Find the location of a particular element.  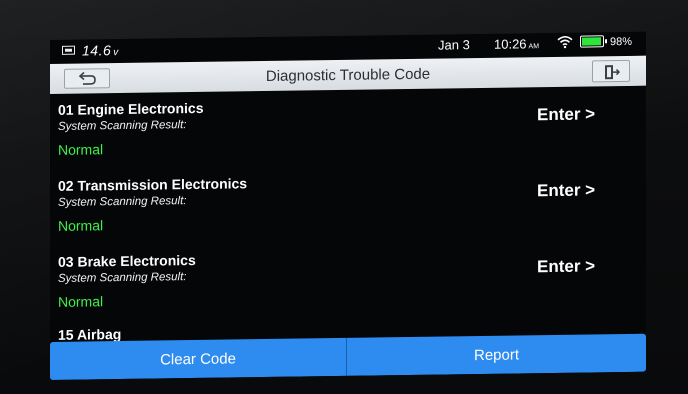

battery-icon is located at coordinates (592, 41).